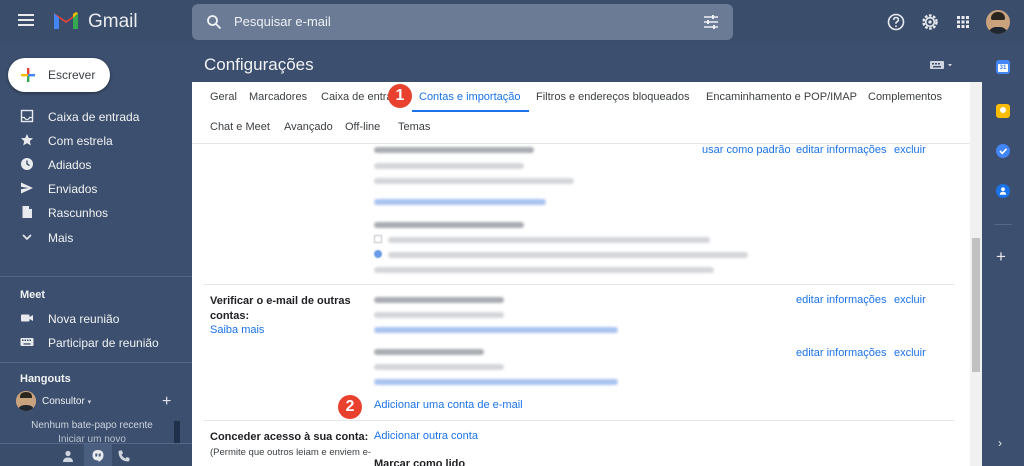 The image size is (1024, 466). Describe the element at coordinates (26, 20) in the screenshot. I see `menu-icon` at that location.